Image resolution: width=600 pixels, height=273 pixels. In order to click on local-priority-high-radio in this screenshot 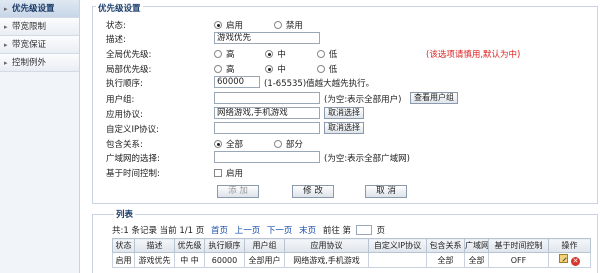, I will do `click(218, 69)`.